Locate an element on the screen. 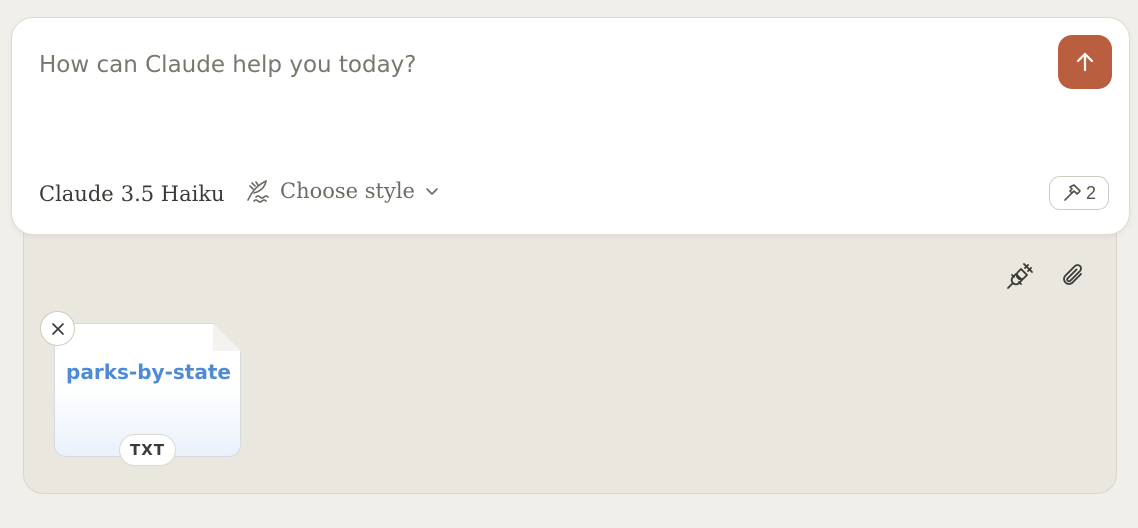 Image resolution: width=1138 pixels, height=528 pixels. attachment-name: parks-by-state is located at coordinates (148, 372).